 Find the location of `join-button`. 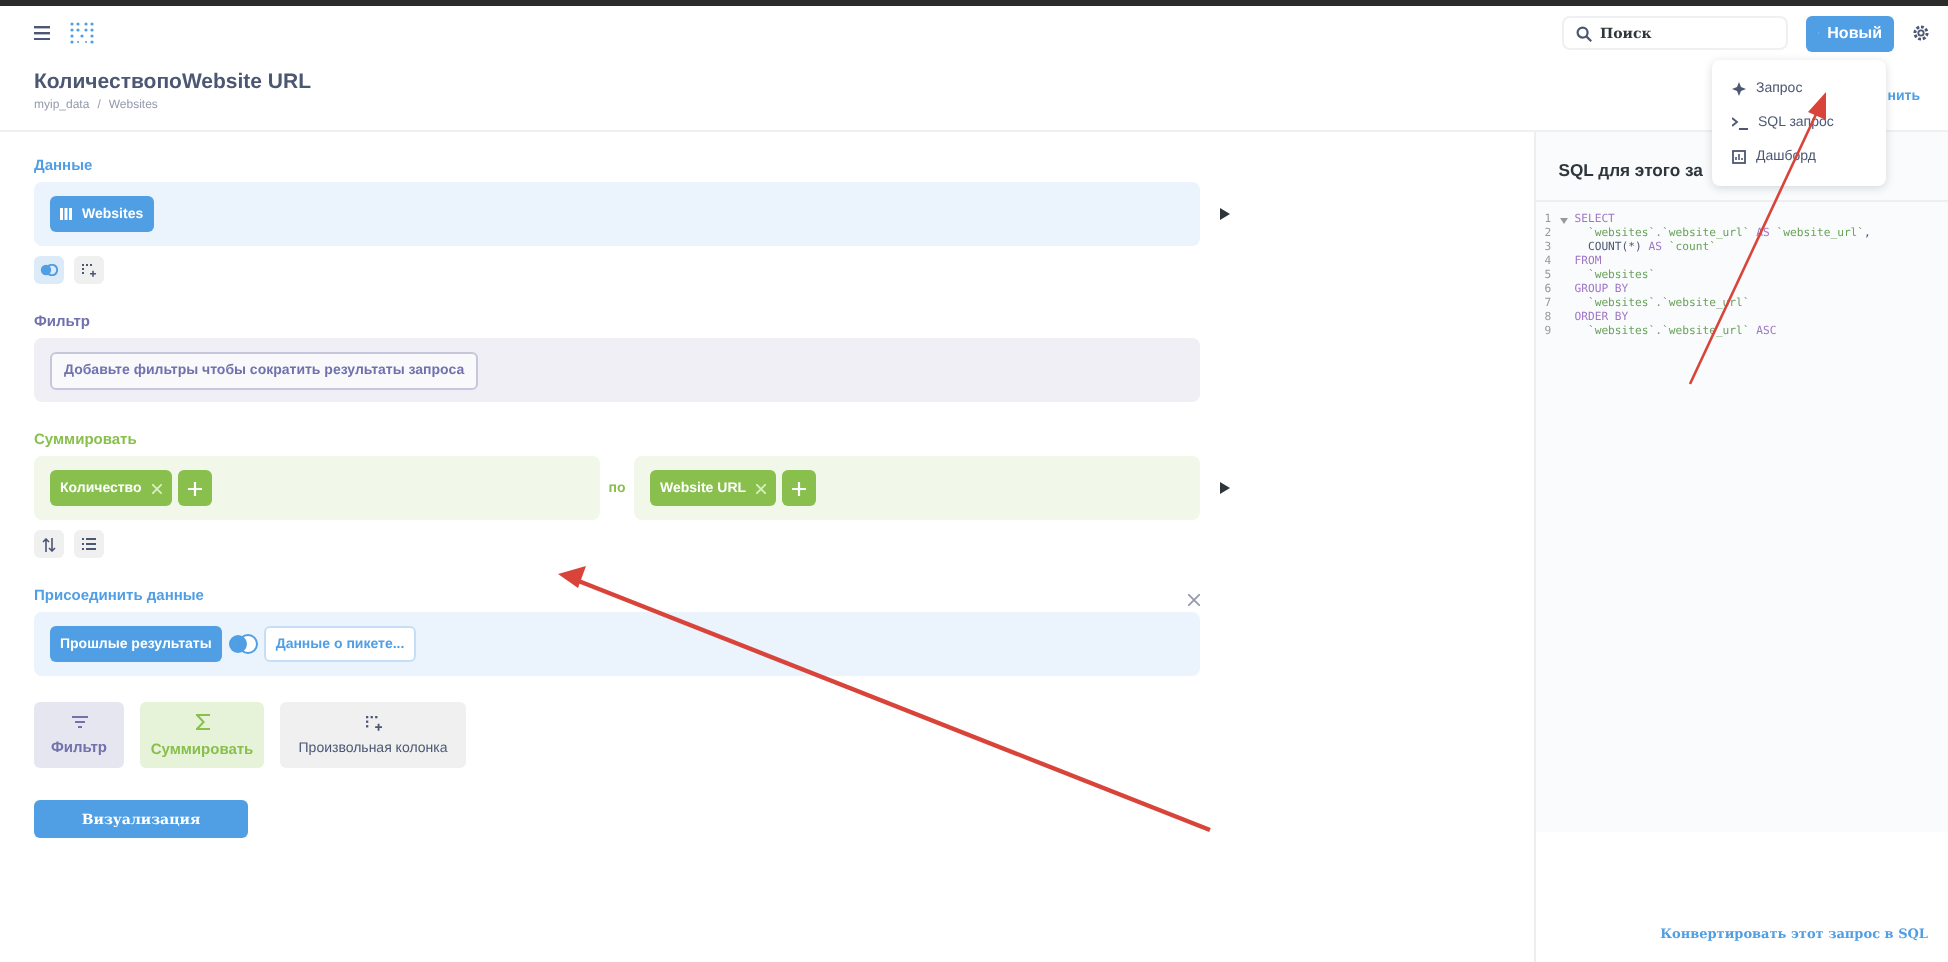

join-button is located at coordinates (49, 270).